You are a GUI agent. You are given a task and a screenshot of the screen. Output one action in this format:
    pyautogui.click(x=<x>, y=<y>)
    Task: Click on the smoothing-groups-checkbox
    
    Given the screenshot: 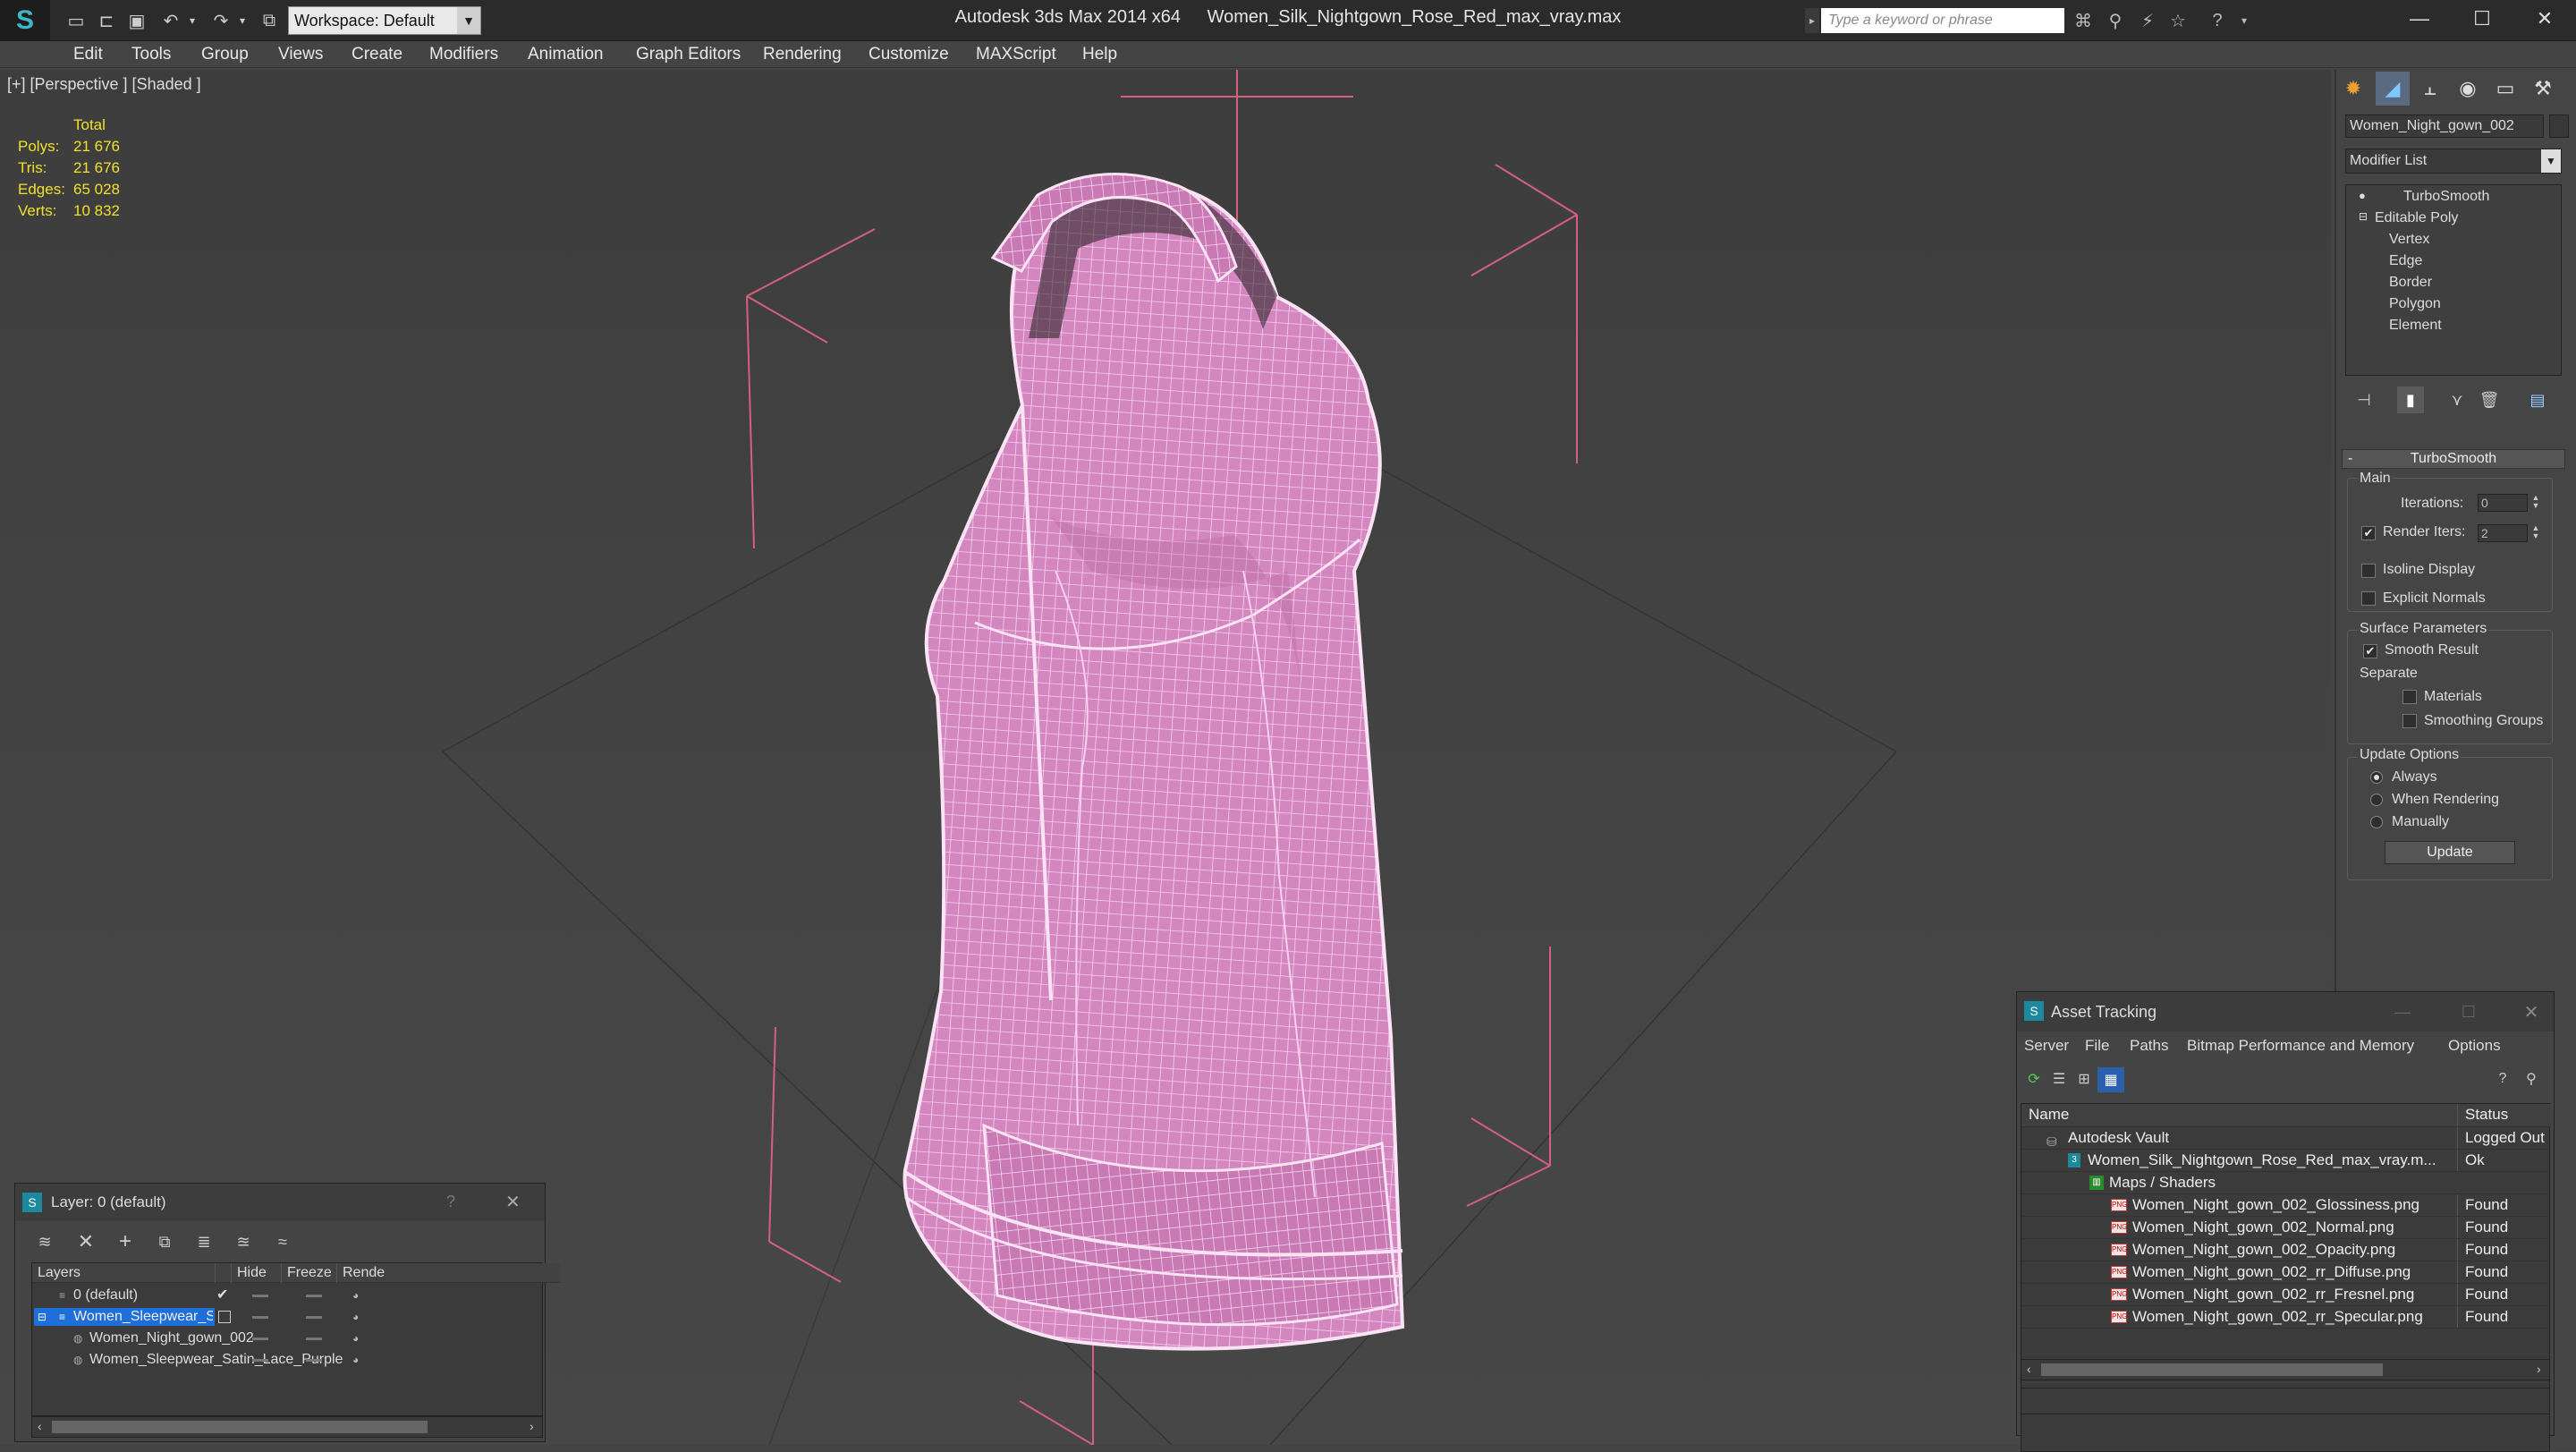 What is the action you would take?
    pyautogui.click(x=2409, y=721)
    